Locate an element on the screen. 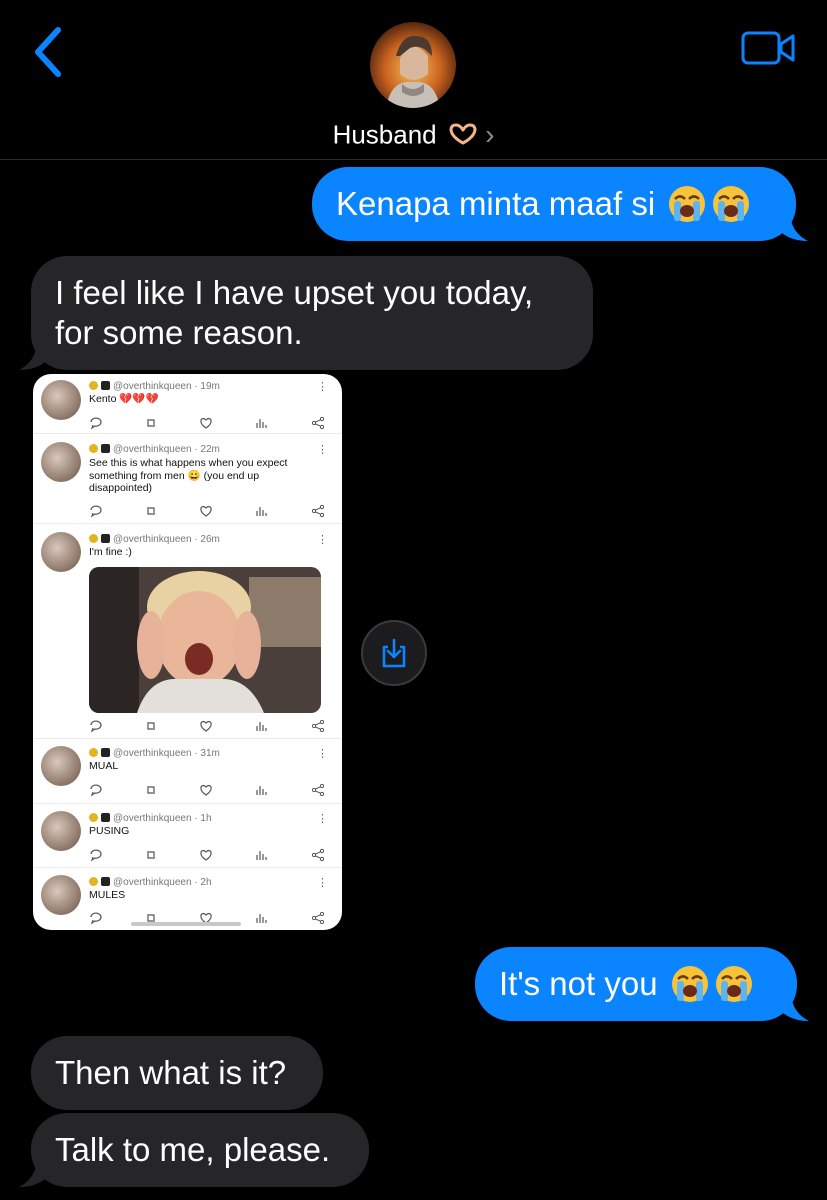 This screenshot has height=1200, width=827. contact-name: Husband is located at coordinates (384, 134).